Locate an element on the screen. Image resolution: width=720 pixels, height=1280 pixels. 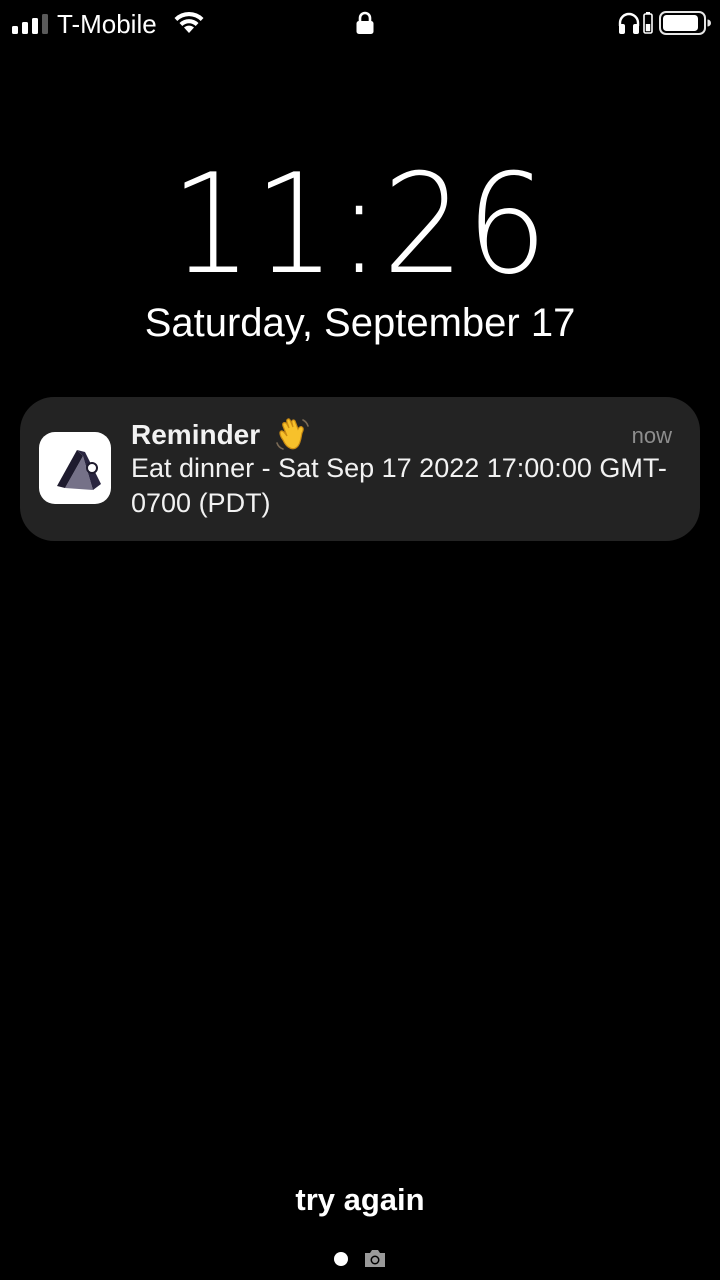
cellular-signal-icon is located at coordinates (30, 24).